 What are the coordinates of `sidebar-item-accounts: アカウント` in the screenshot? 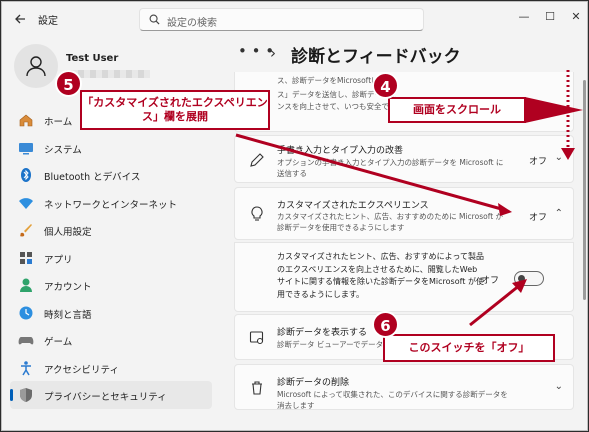 It's located at (111, 285).